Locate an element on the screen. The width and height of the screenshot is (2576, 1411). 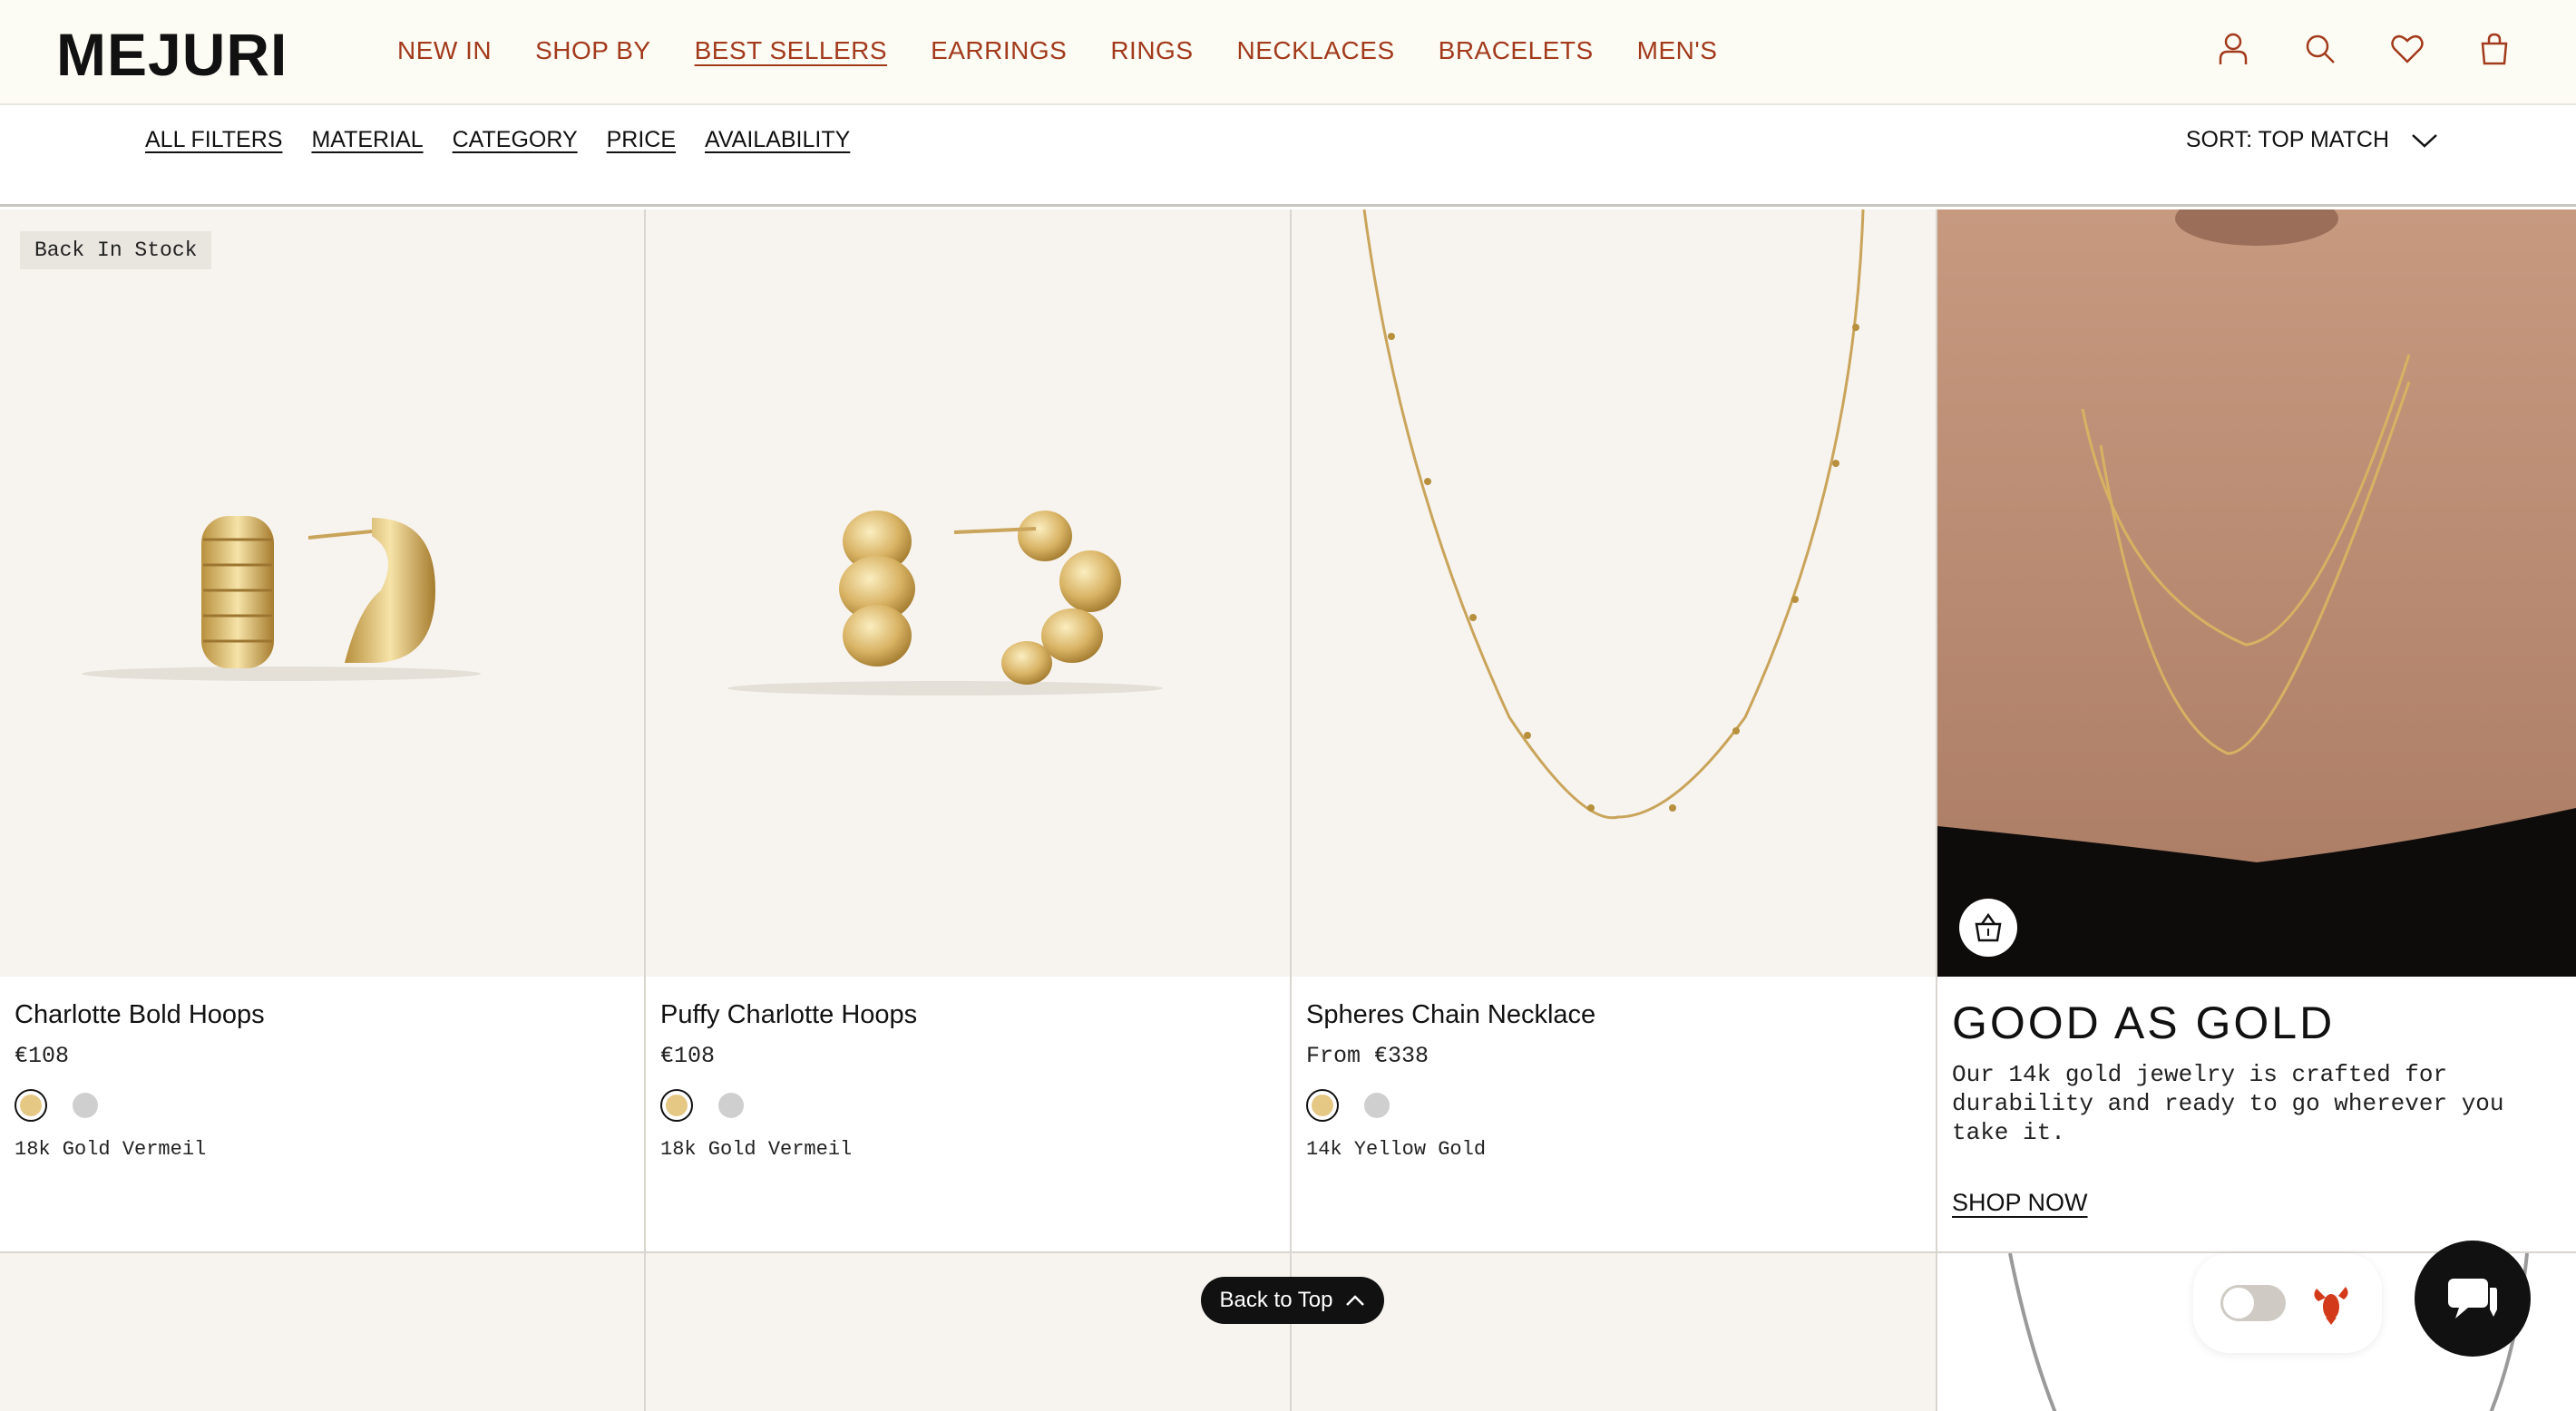
hoop-earrings-image is located at coordinates (281, 598).